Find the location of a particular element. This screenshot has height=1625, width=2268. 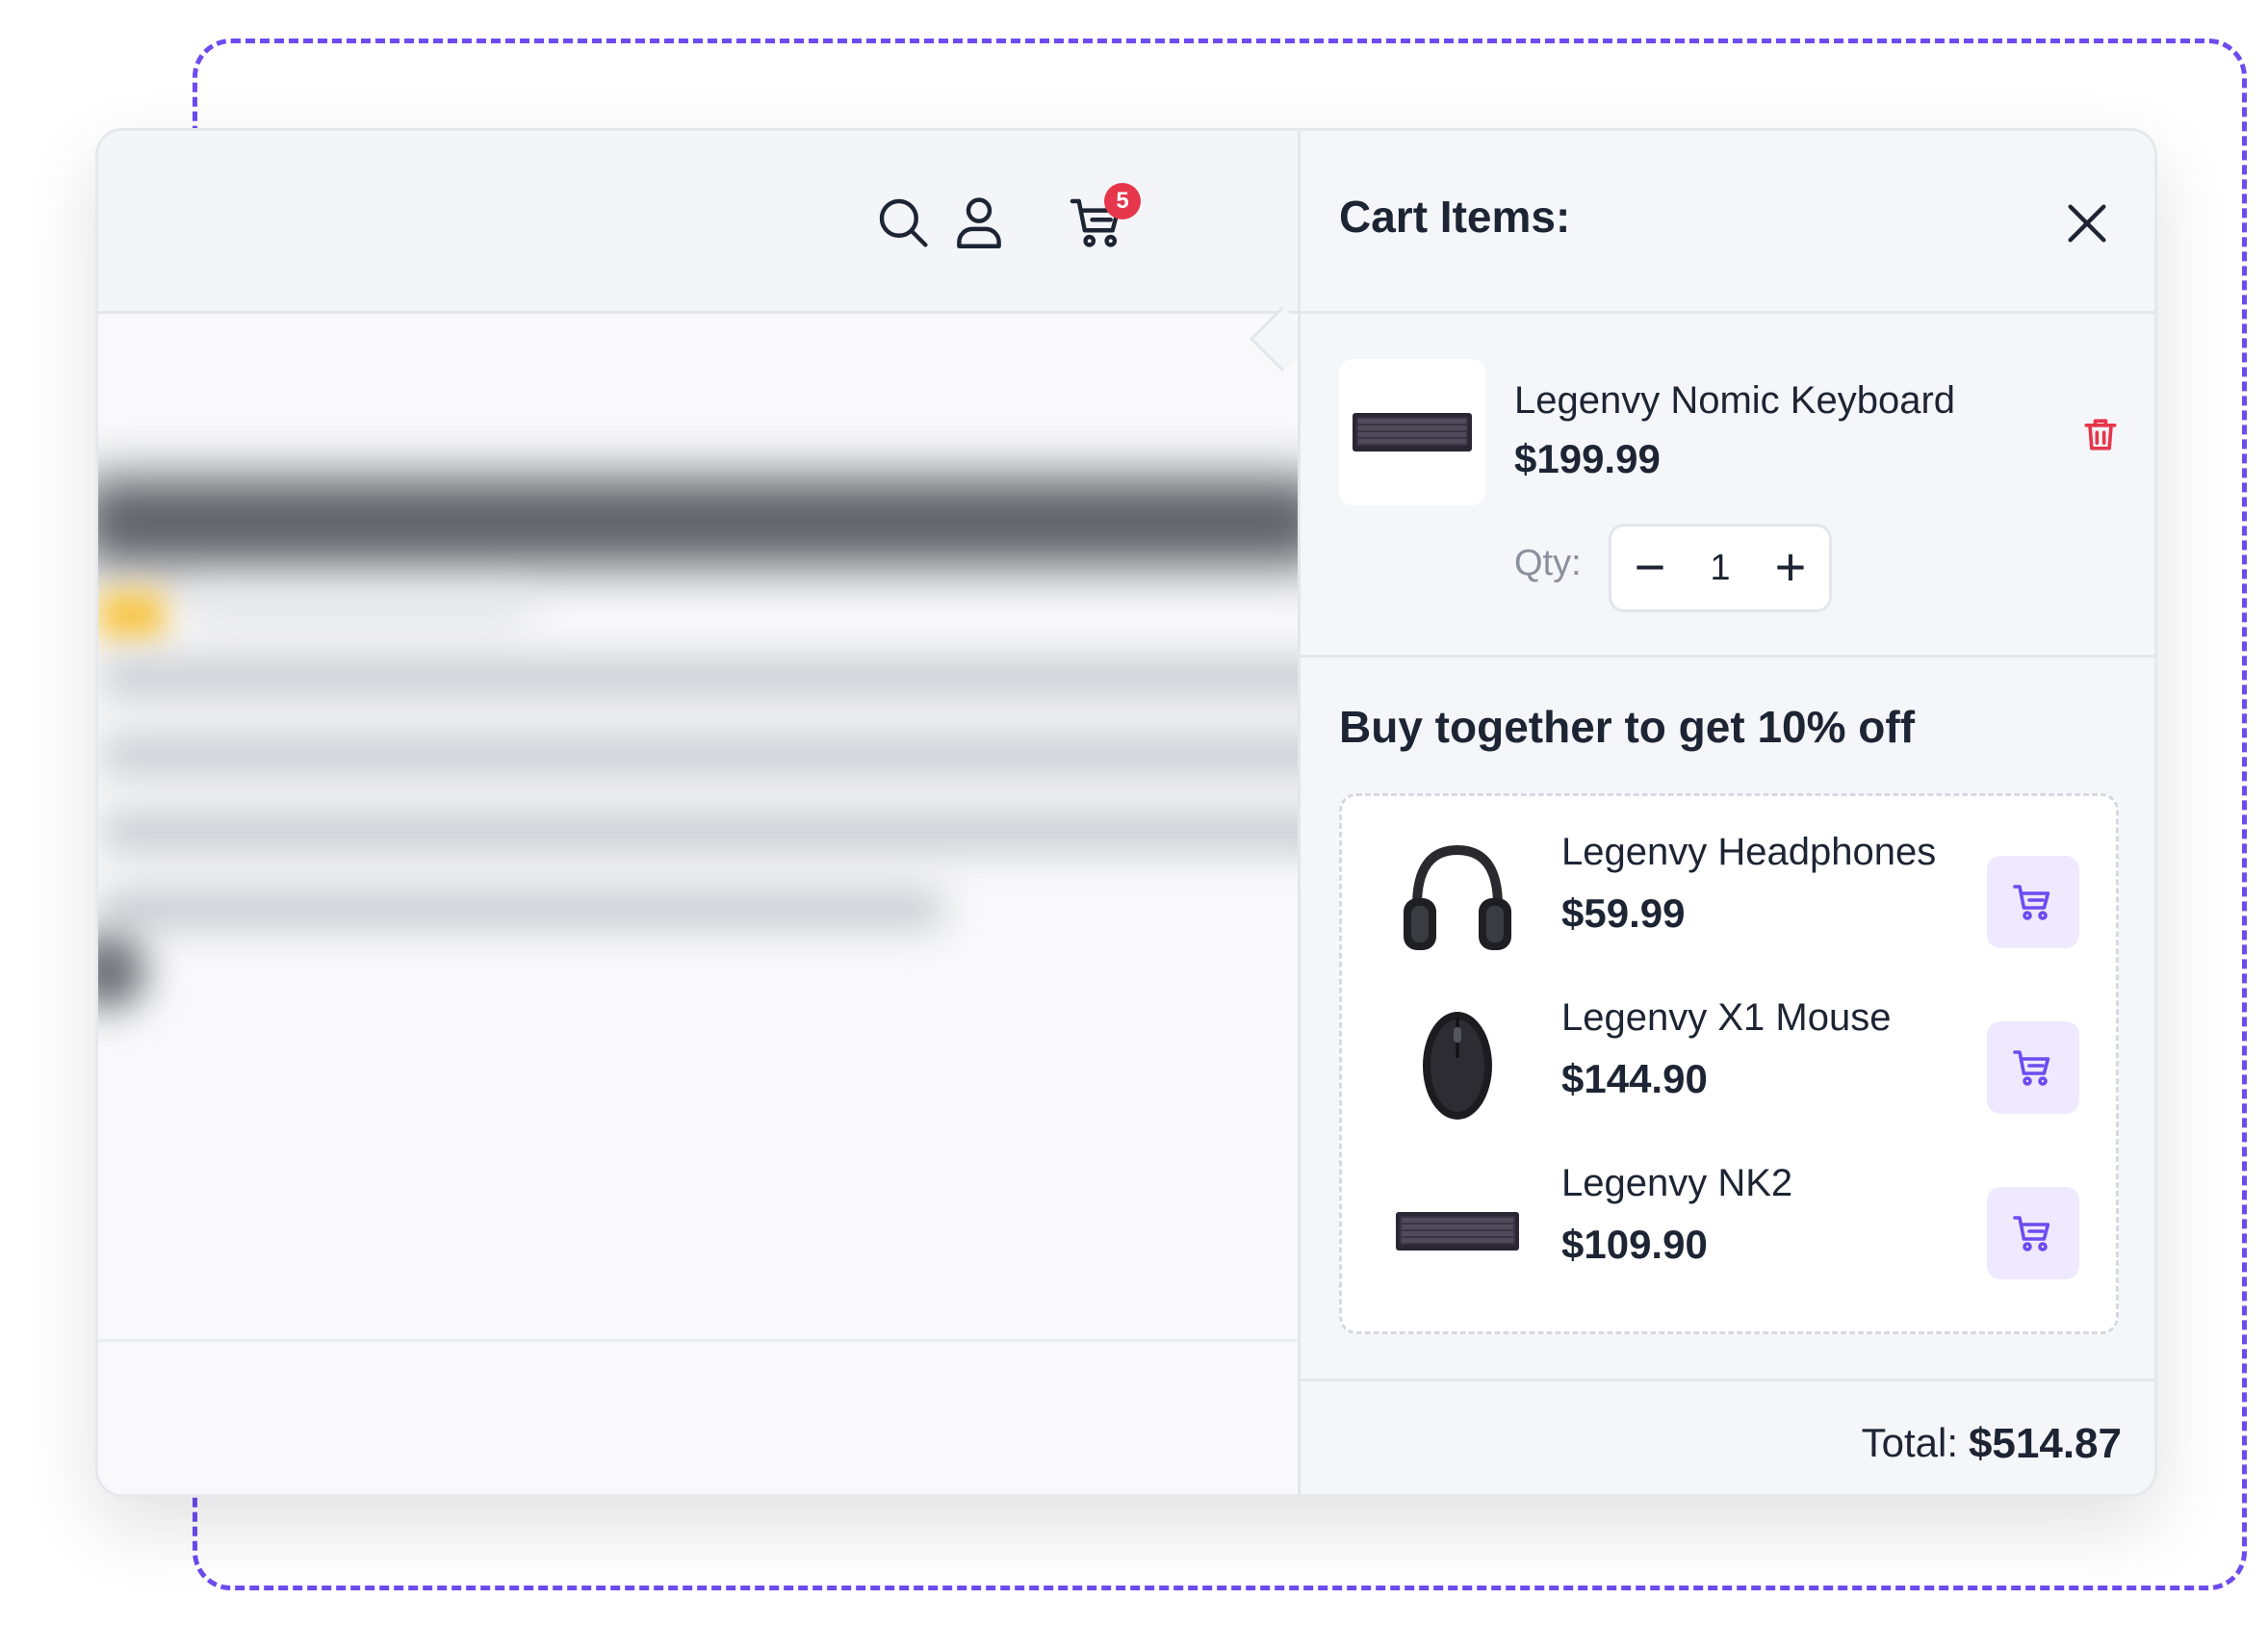

bundle-item: Legenvy NK2 $109.90 is located at coordinates (1729, 1225).